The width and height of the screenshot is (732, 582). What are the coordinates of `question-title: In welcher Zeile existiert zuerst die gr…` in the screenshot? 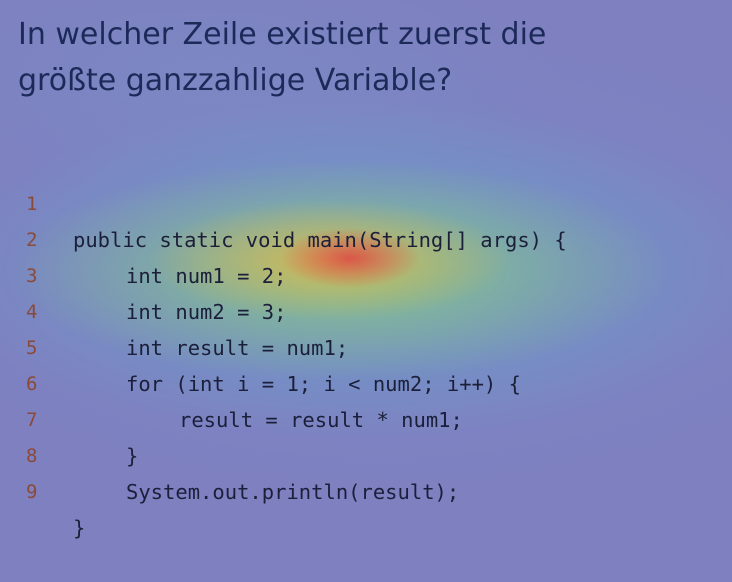 It's located at (358, 58).